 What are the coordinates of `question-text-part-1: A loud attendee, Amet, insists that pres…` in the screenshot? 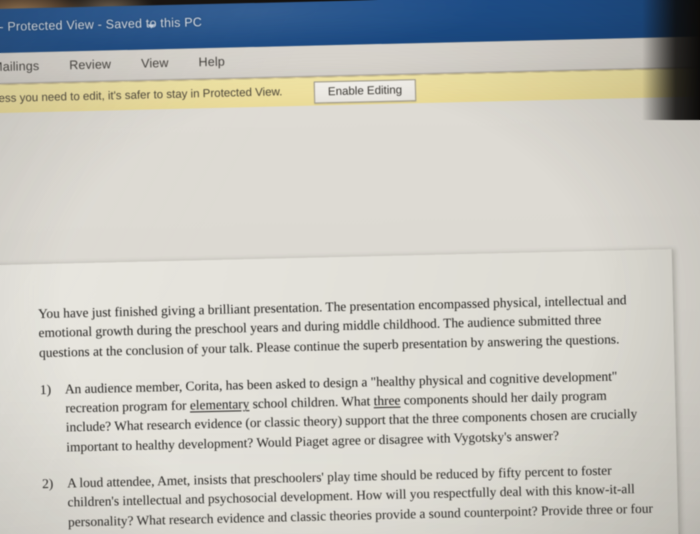 It's located at (360, 498).